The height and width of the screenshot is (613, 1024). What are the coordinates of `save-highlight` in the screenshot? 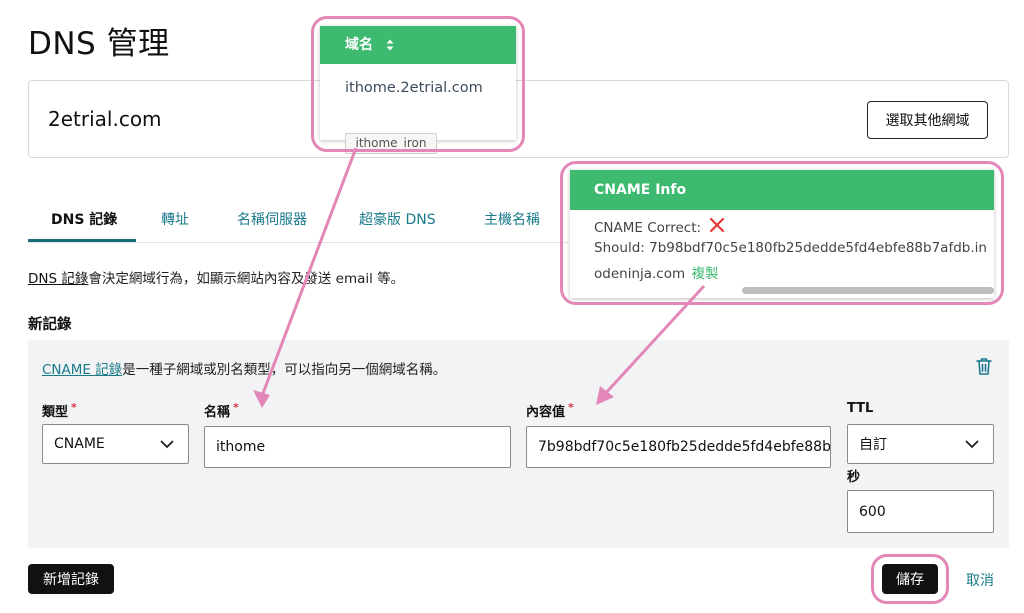 It's located at (910, 579).